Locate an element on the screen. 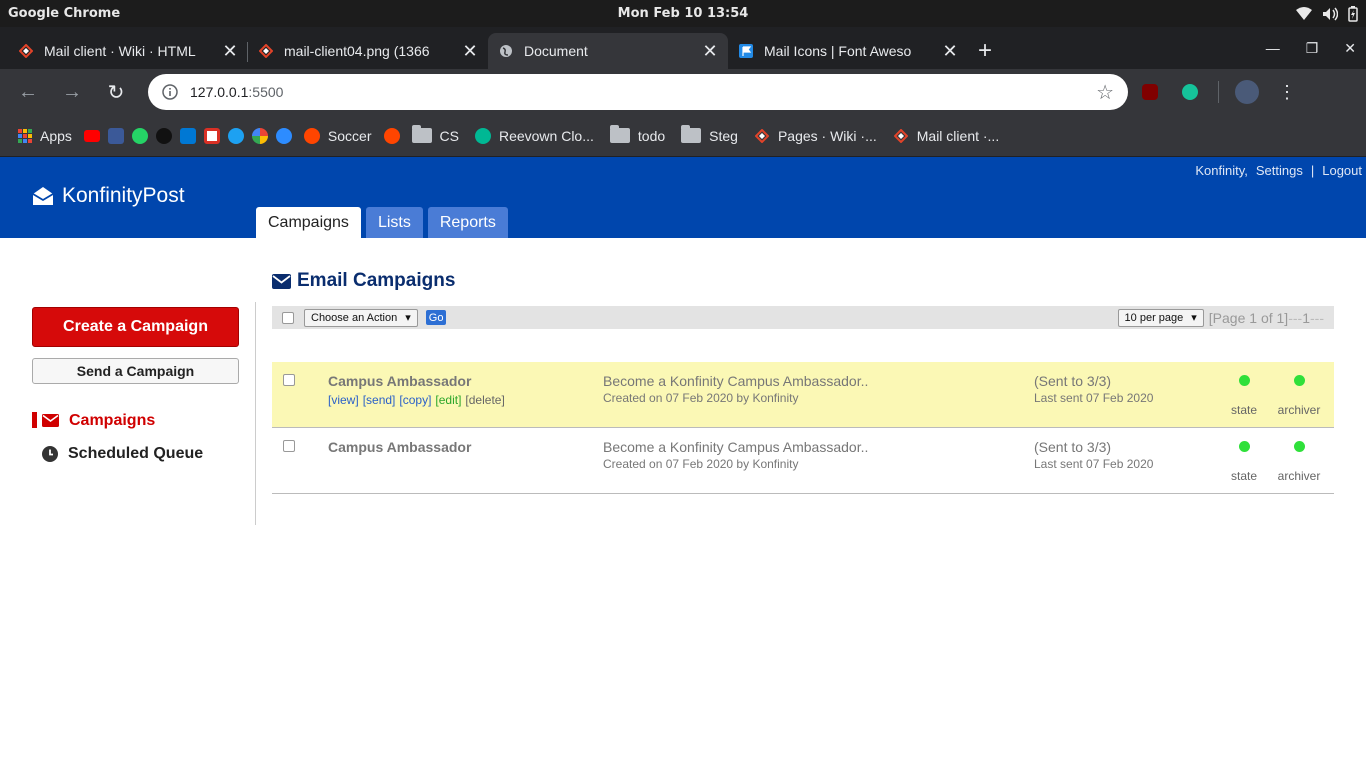 Image resolution: width=1366 pixels, height=768 pixels. sidebar-item-scheduled-queue: Scheduled Queue is located at coordinates (135, 453).